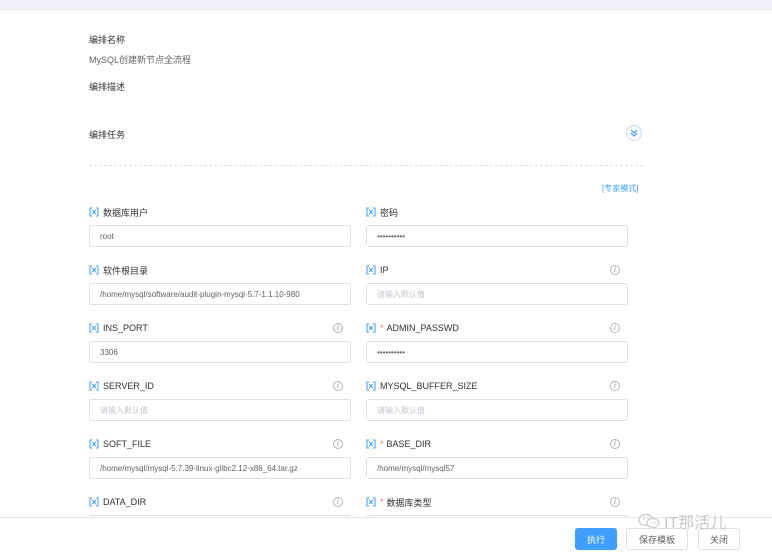 This screenshot has height=557, width=772. What do you see at coordinates (596, 539) in the screenshot?
I see `execute-button: 执行` at bounding box center [596, 539].